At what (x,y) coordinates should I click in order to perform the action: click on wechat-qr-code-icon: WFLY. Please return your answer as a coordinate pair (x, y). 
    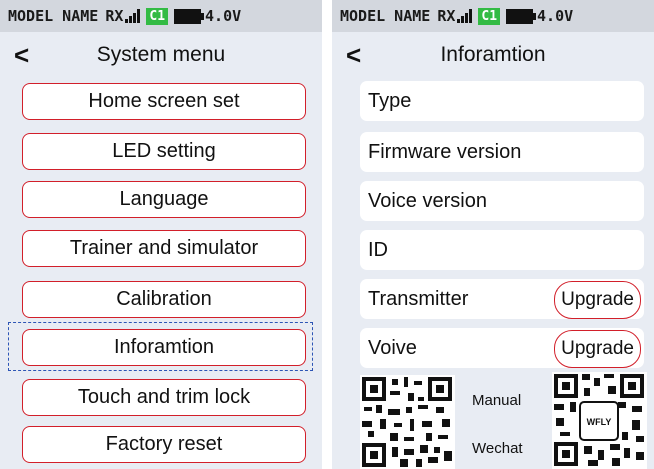
    Looking at the image, I should click on (599, 420).